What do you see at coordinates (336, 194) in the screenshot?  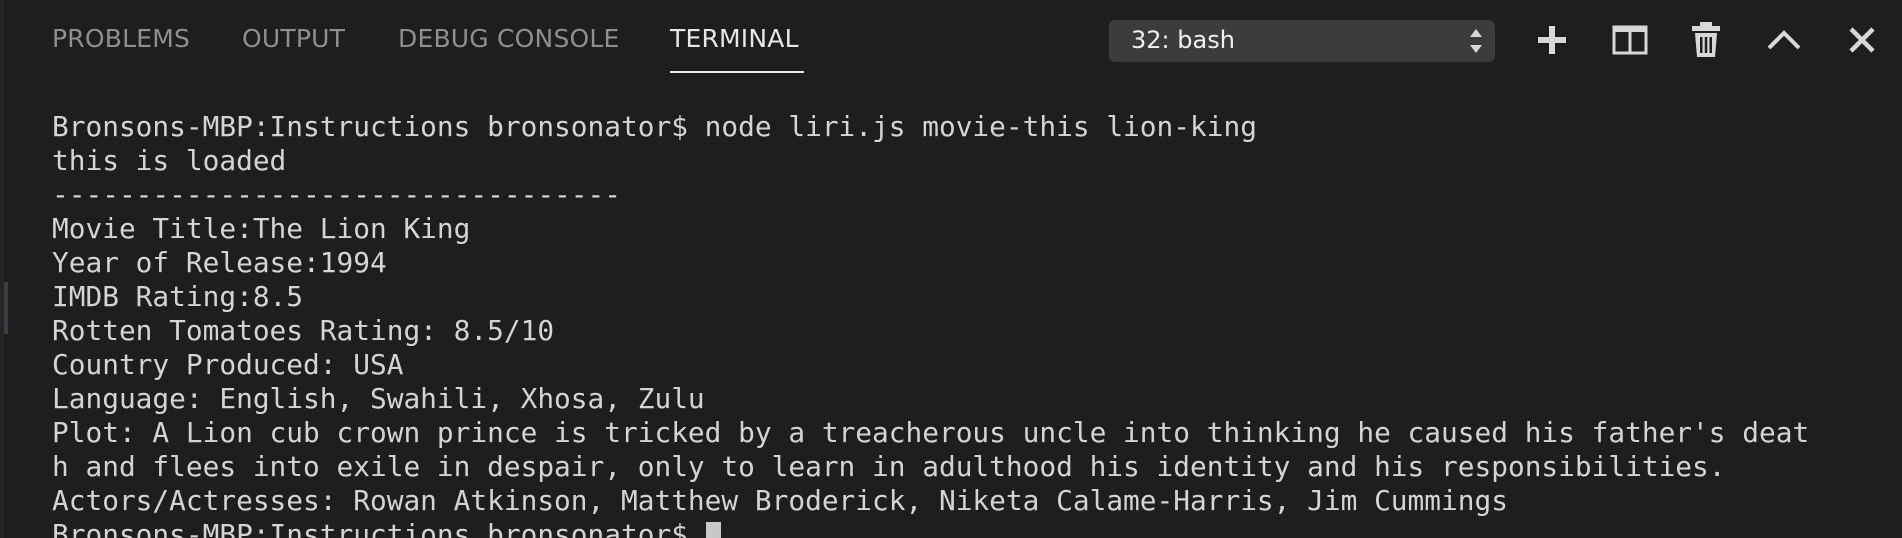 I see `terminal-line: ----------------------------------` at bounding box center [336, 194].